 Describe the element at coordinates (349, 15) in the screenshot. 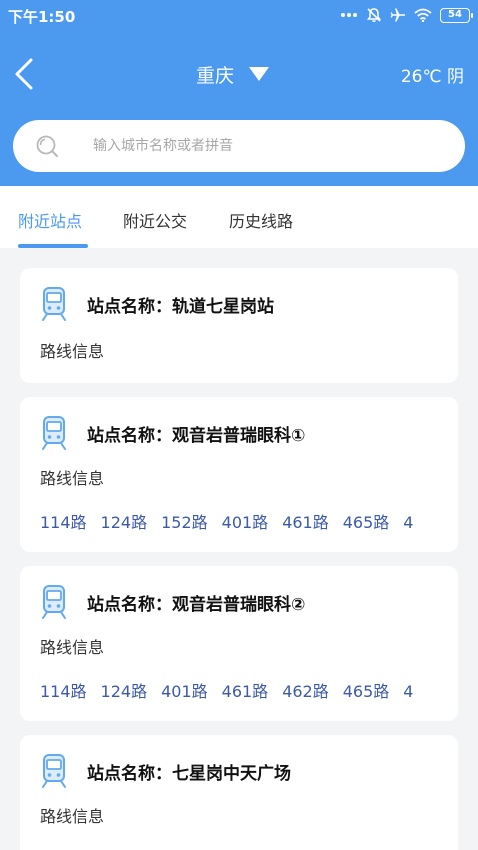

I see `more-dots-icon` at that location.